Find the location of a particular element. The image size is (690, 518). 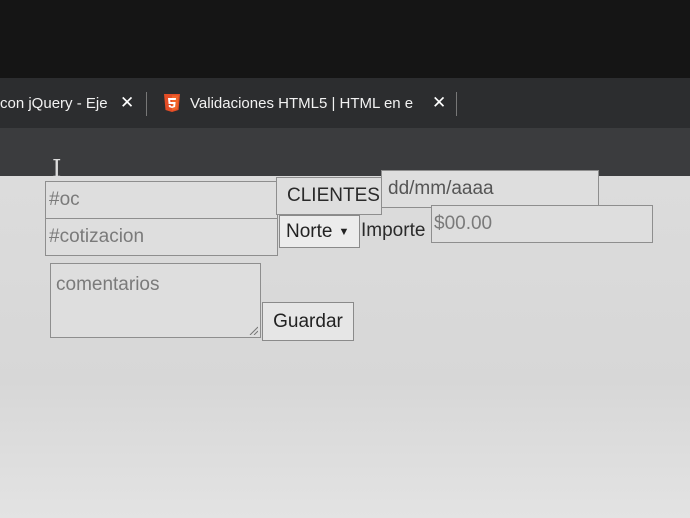

clientes-label: CLIENTES is located at coordinates (333, 195).